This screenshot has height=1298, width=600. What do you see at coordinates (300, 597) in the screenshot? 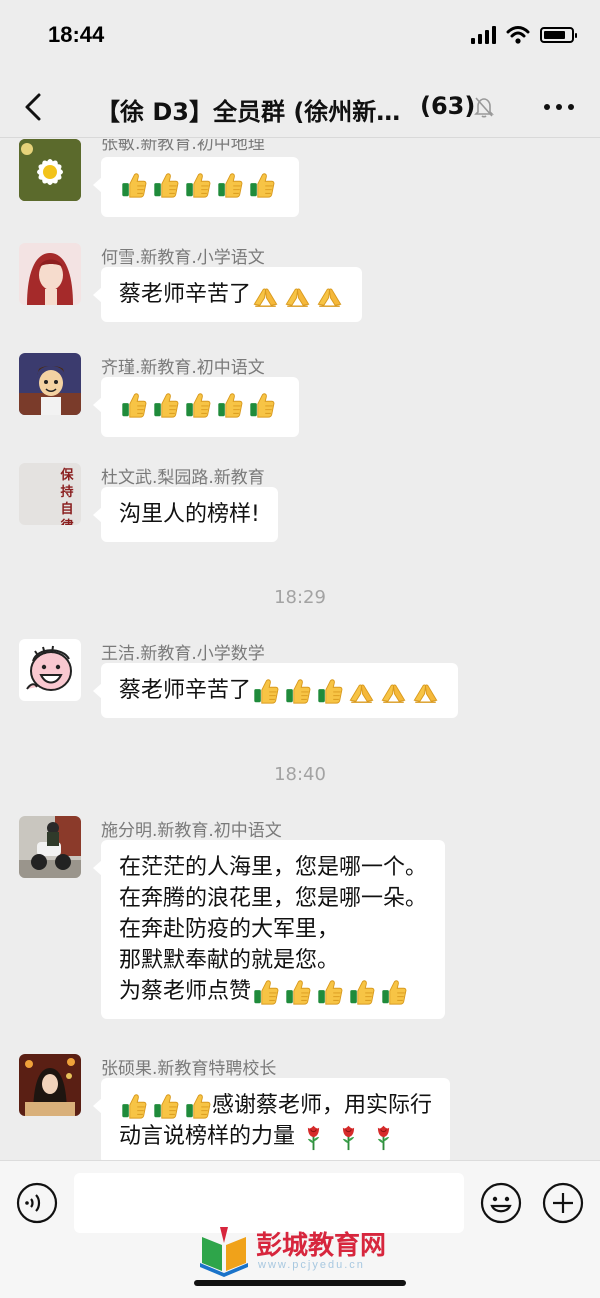
I see `timestamp-separator: 18:29` at bounding box center [300, 597].